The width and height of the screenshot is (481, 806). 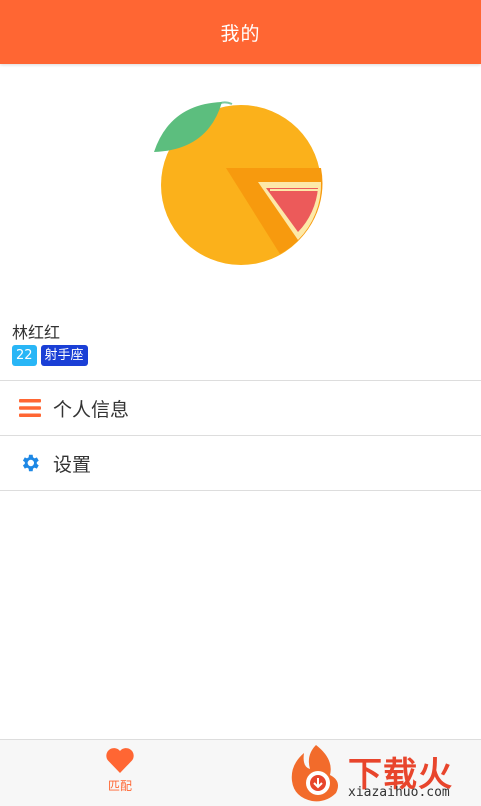 What do you see at coordinates (240, 463) in the screenshot?
I see `menu-item-settings: 设置` at bounding box center [240, 463].